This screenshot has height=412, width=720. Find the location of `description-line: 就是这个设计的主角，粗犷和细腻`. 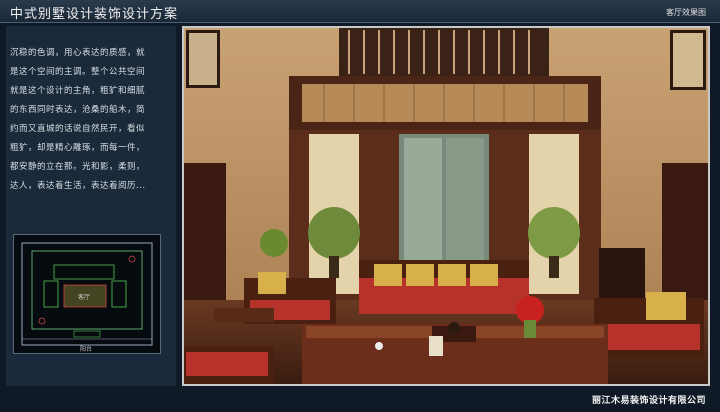

description-line: 就是这个设计的主角，粗犷和细腻 is located at coordinates (78, 91).